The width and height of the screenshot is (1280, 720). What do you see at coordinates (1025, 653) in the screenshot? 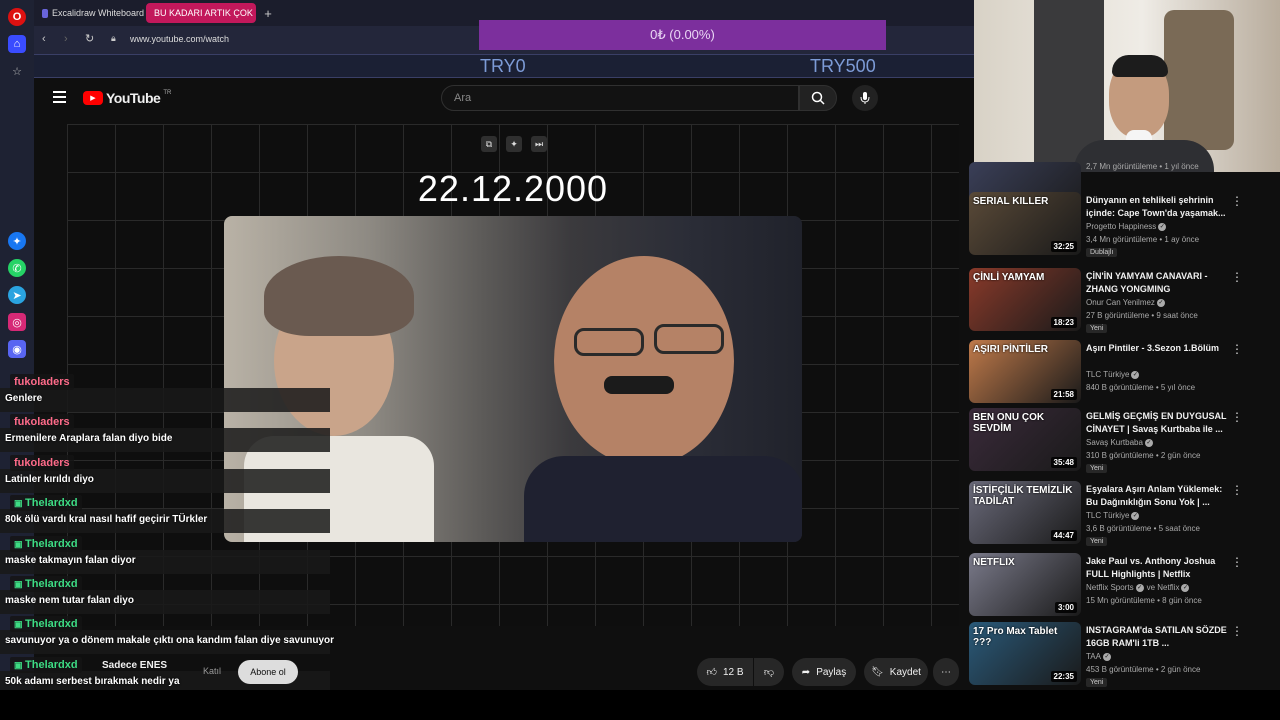
I see `video-thumbnail: 17 Pro Max Tablet ??? 22:35` at bounding box center [1025, 653].